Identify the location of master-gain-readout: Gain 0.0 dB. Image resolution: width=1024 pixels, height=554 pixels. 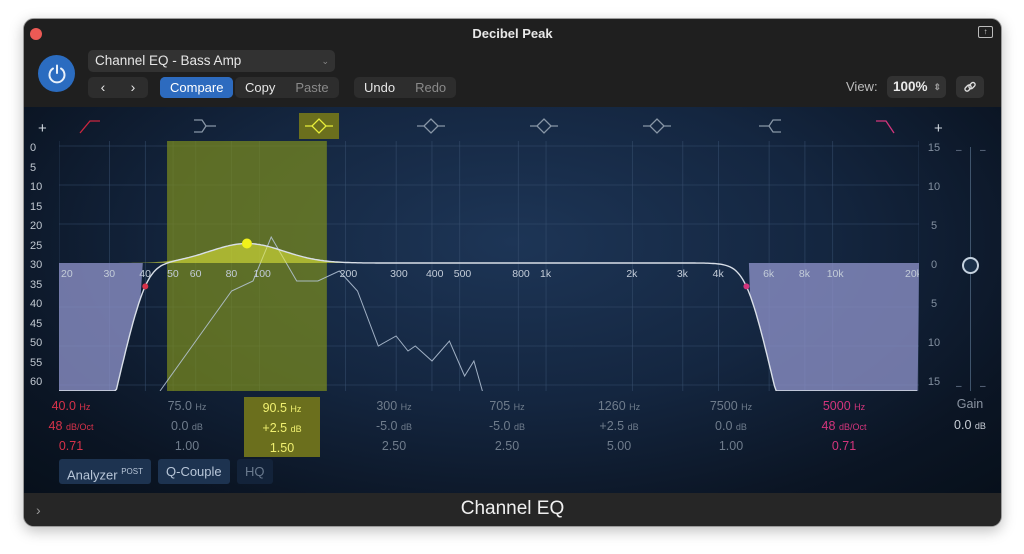
(970, 415).